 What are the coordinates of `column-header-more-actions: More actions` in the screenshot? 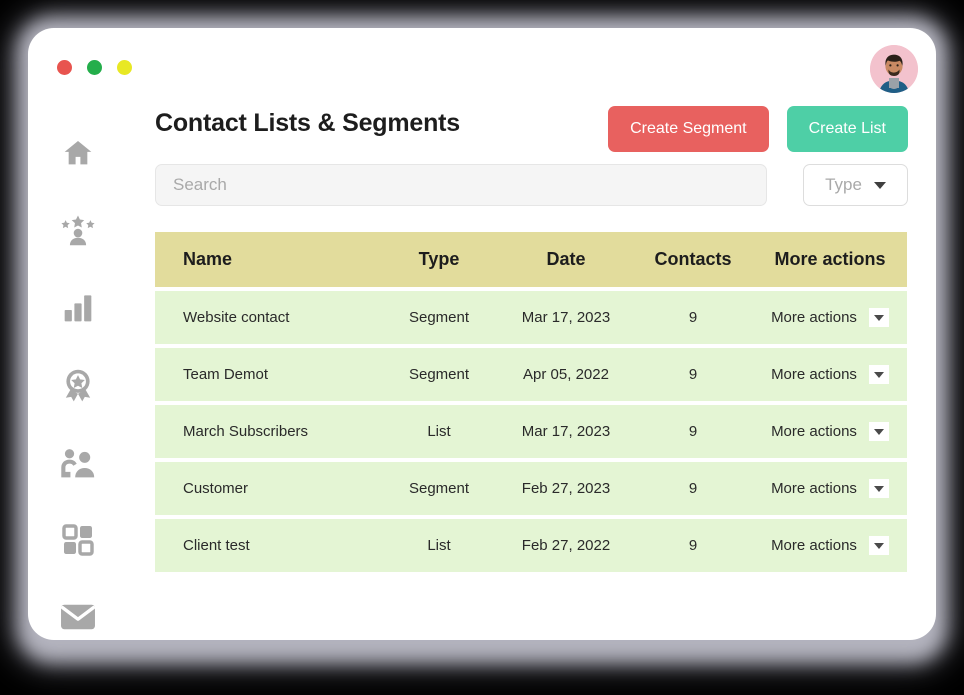 It's located at (830, 259).